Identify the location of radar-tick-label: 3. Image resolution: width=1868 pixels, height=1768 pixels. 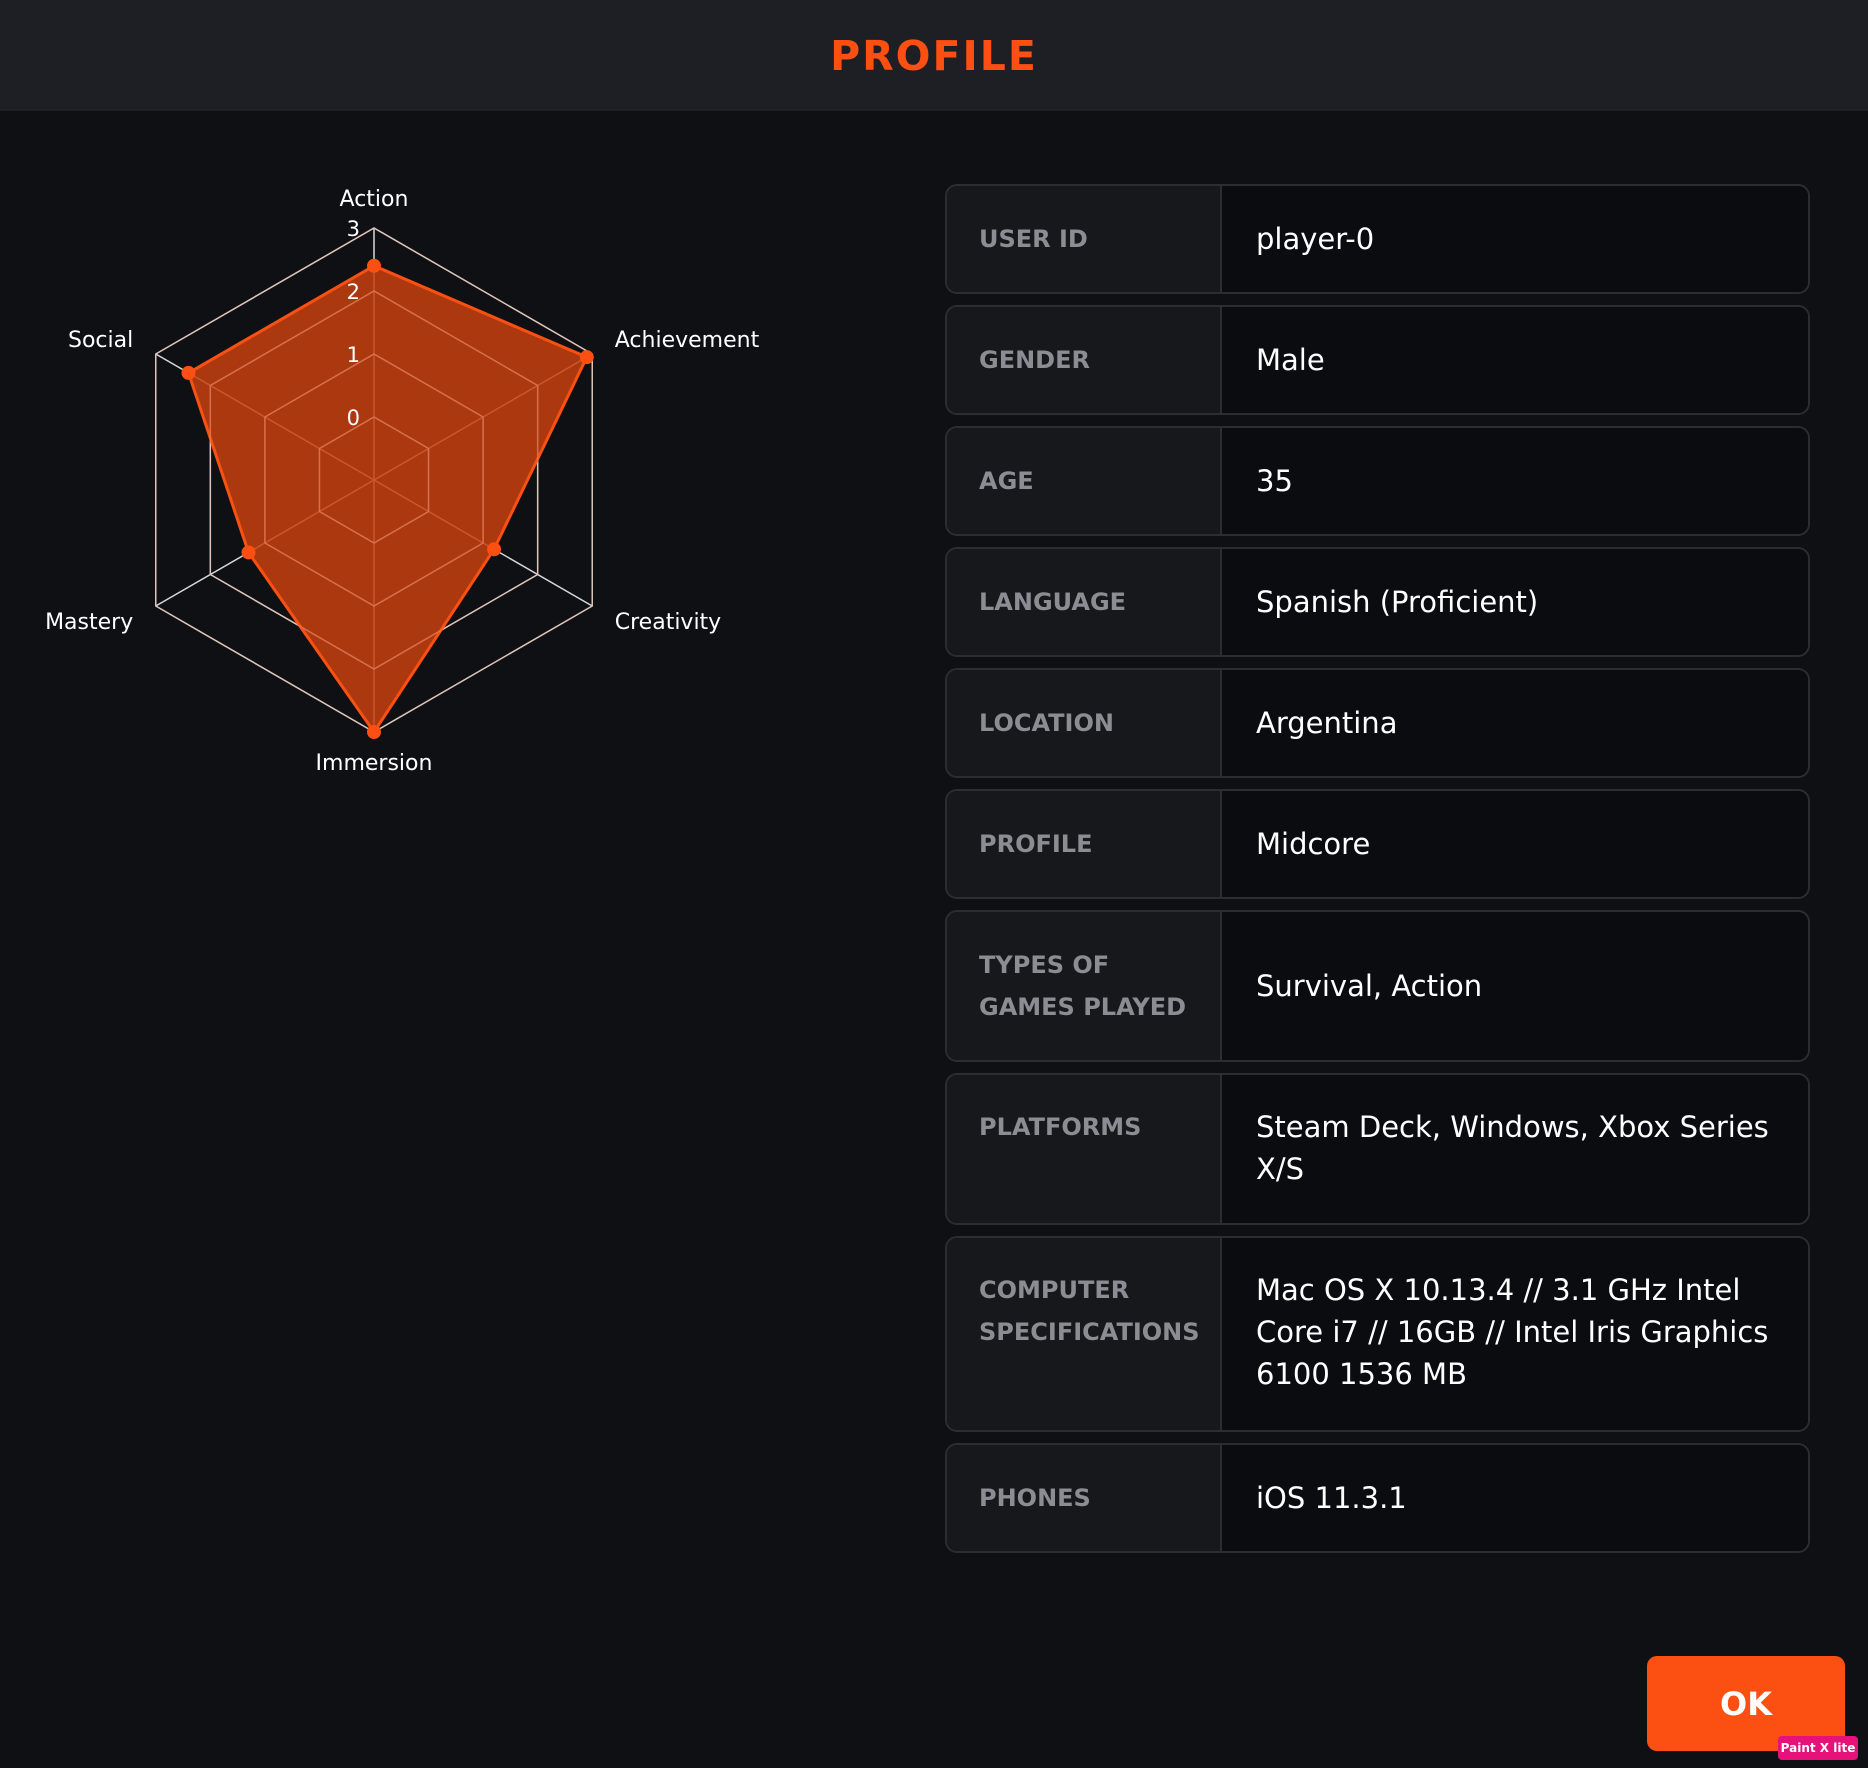
(353, 229).